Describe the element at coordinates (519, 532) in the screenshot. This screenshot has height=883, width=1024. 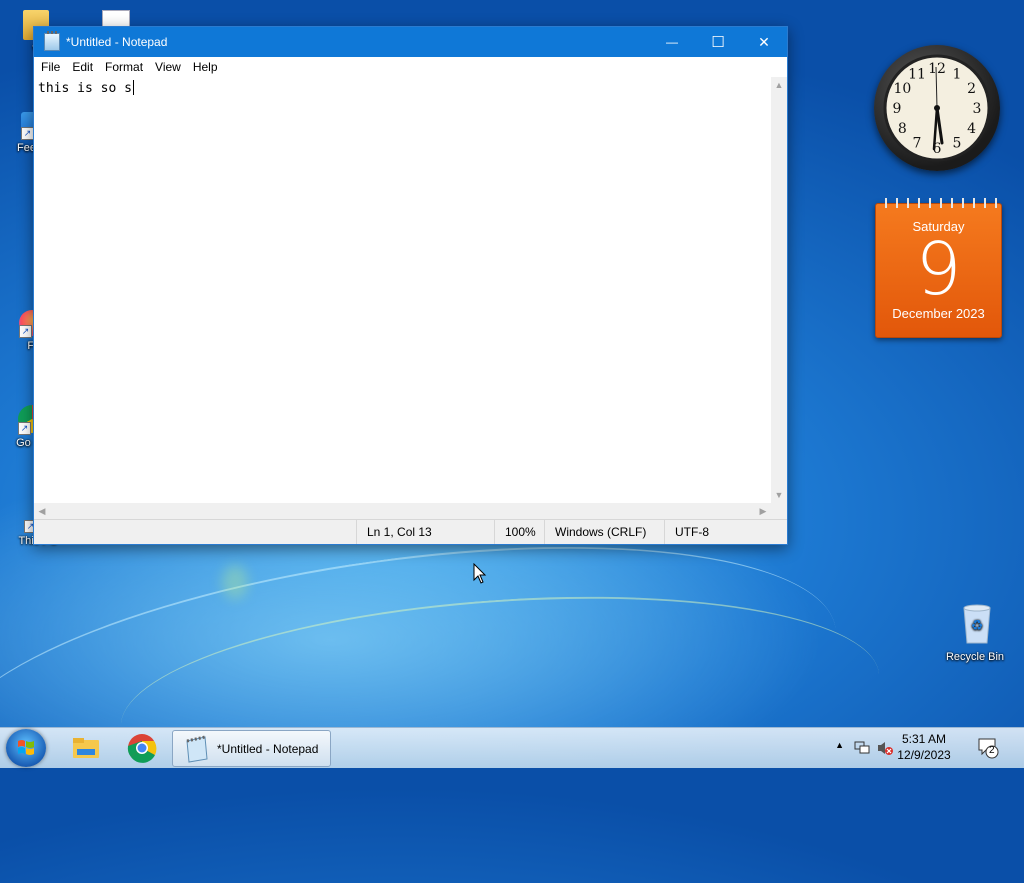
I see `status-zoom: 100%` at that location.